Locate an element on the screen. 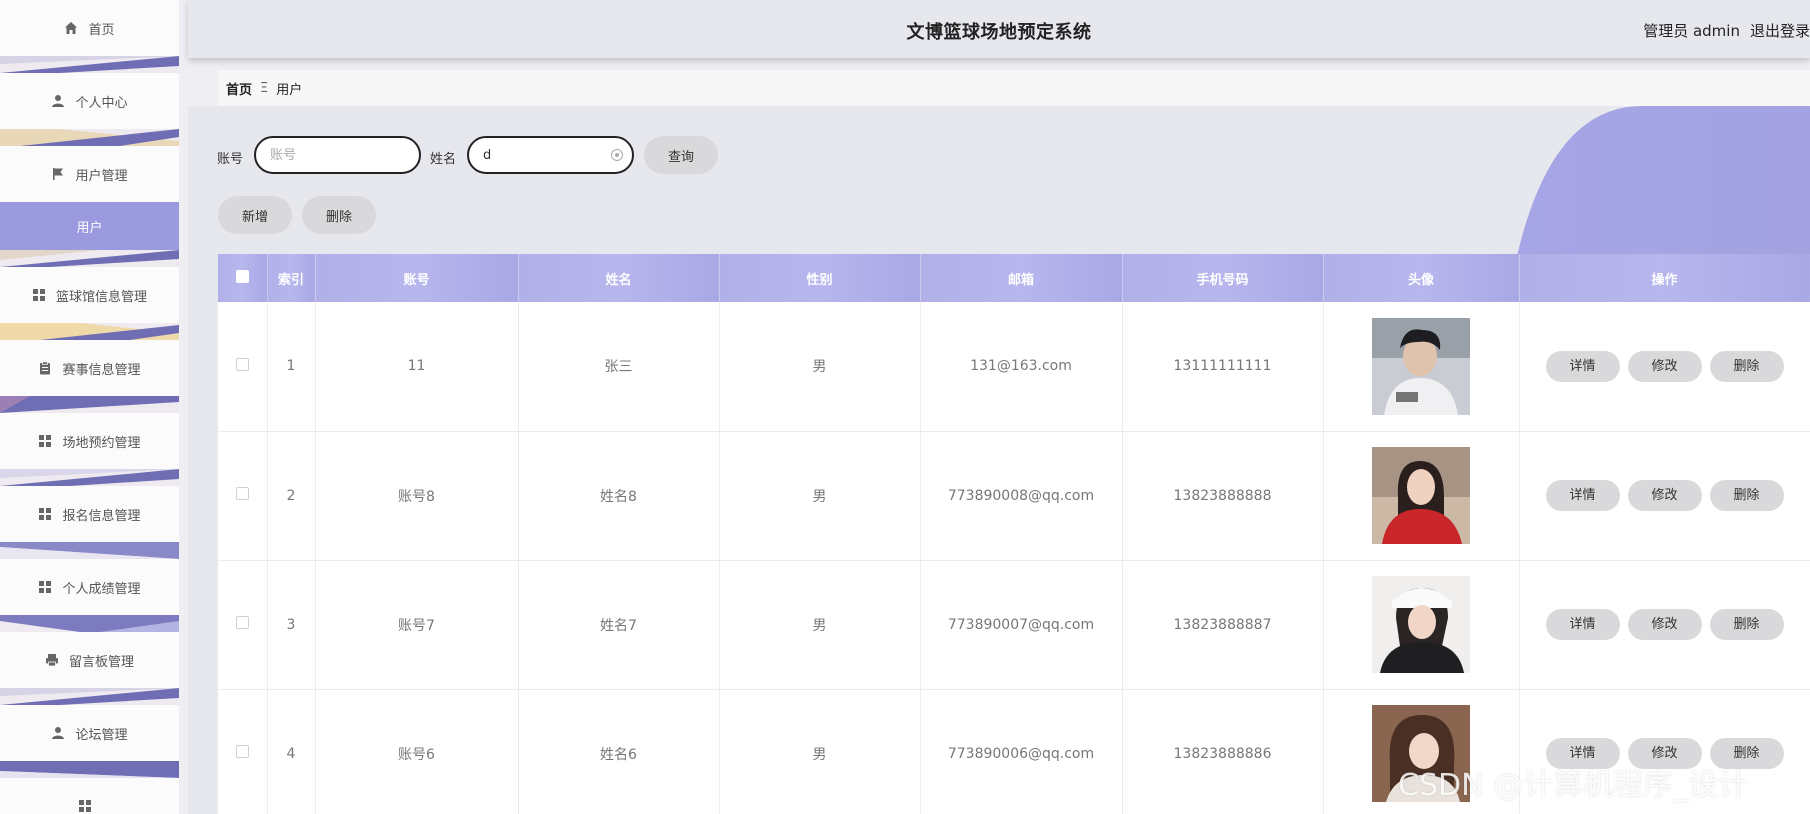 The image size is (1810, 814). site-title: 文博篮球场地预定系统 is located at coordinates (999, 32).